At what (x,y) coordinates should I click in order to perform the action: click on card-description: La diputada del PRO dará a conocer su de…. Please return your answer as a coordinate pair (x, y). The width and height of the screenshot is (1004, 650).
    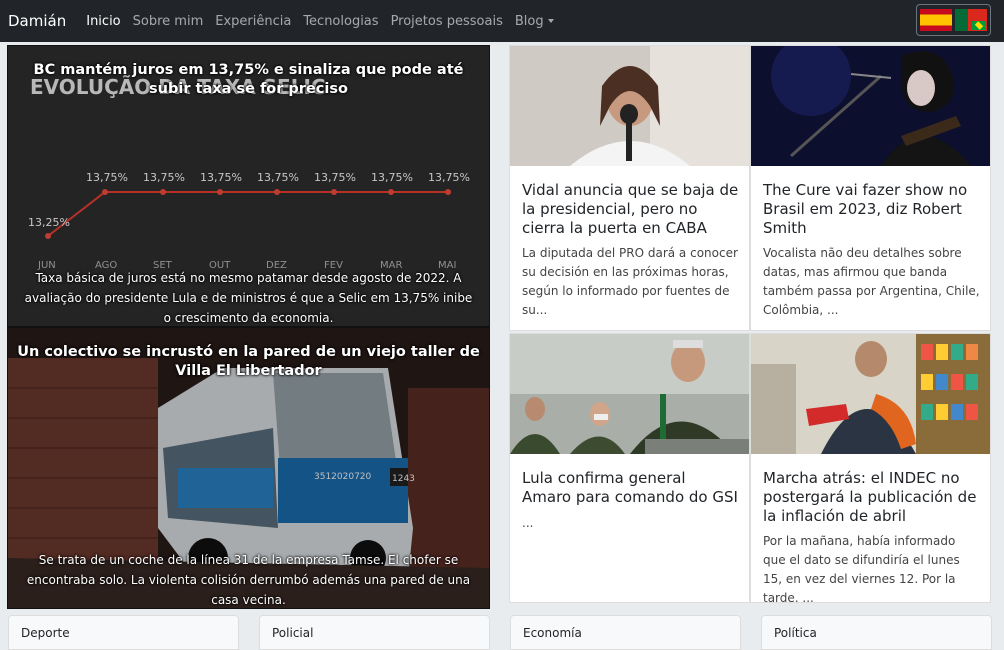
    Looking at the image, I should click on (630, 281).